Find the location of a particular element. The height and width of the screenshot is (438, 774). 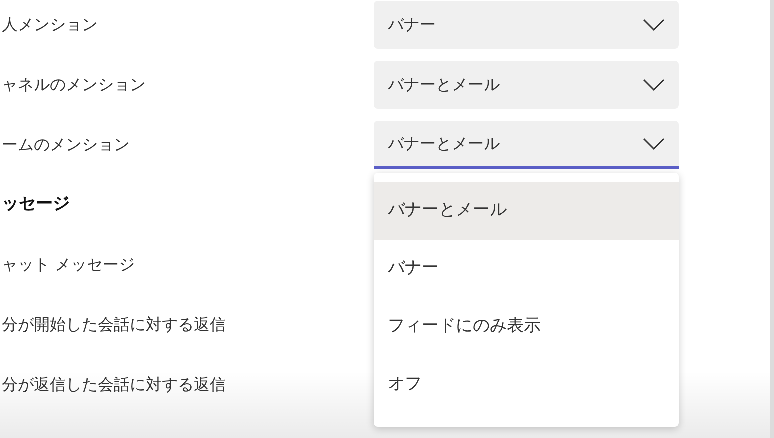

setting-label: 分が返信した会話に対する返信 is located at coordinates (113, 385).